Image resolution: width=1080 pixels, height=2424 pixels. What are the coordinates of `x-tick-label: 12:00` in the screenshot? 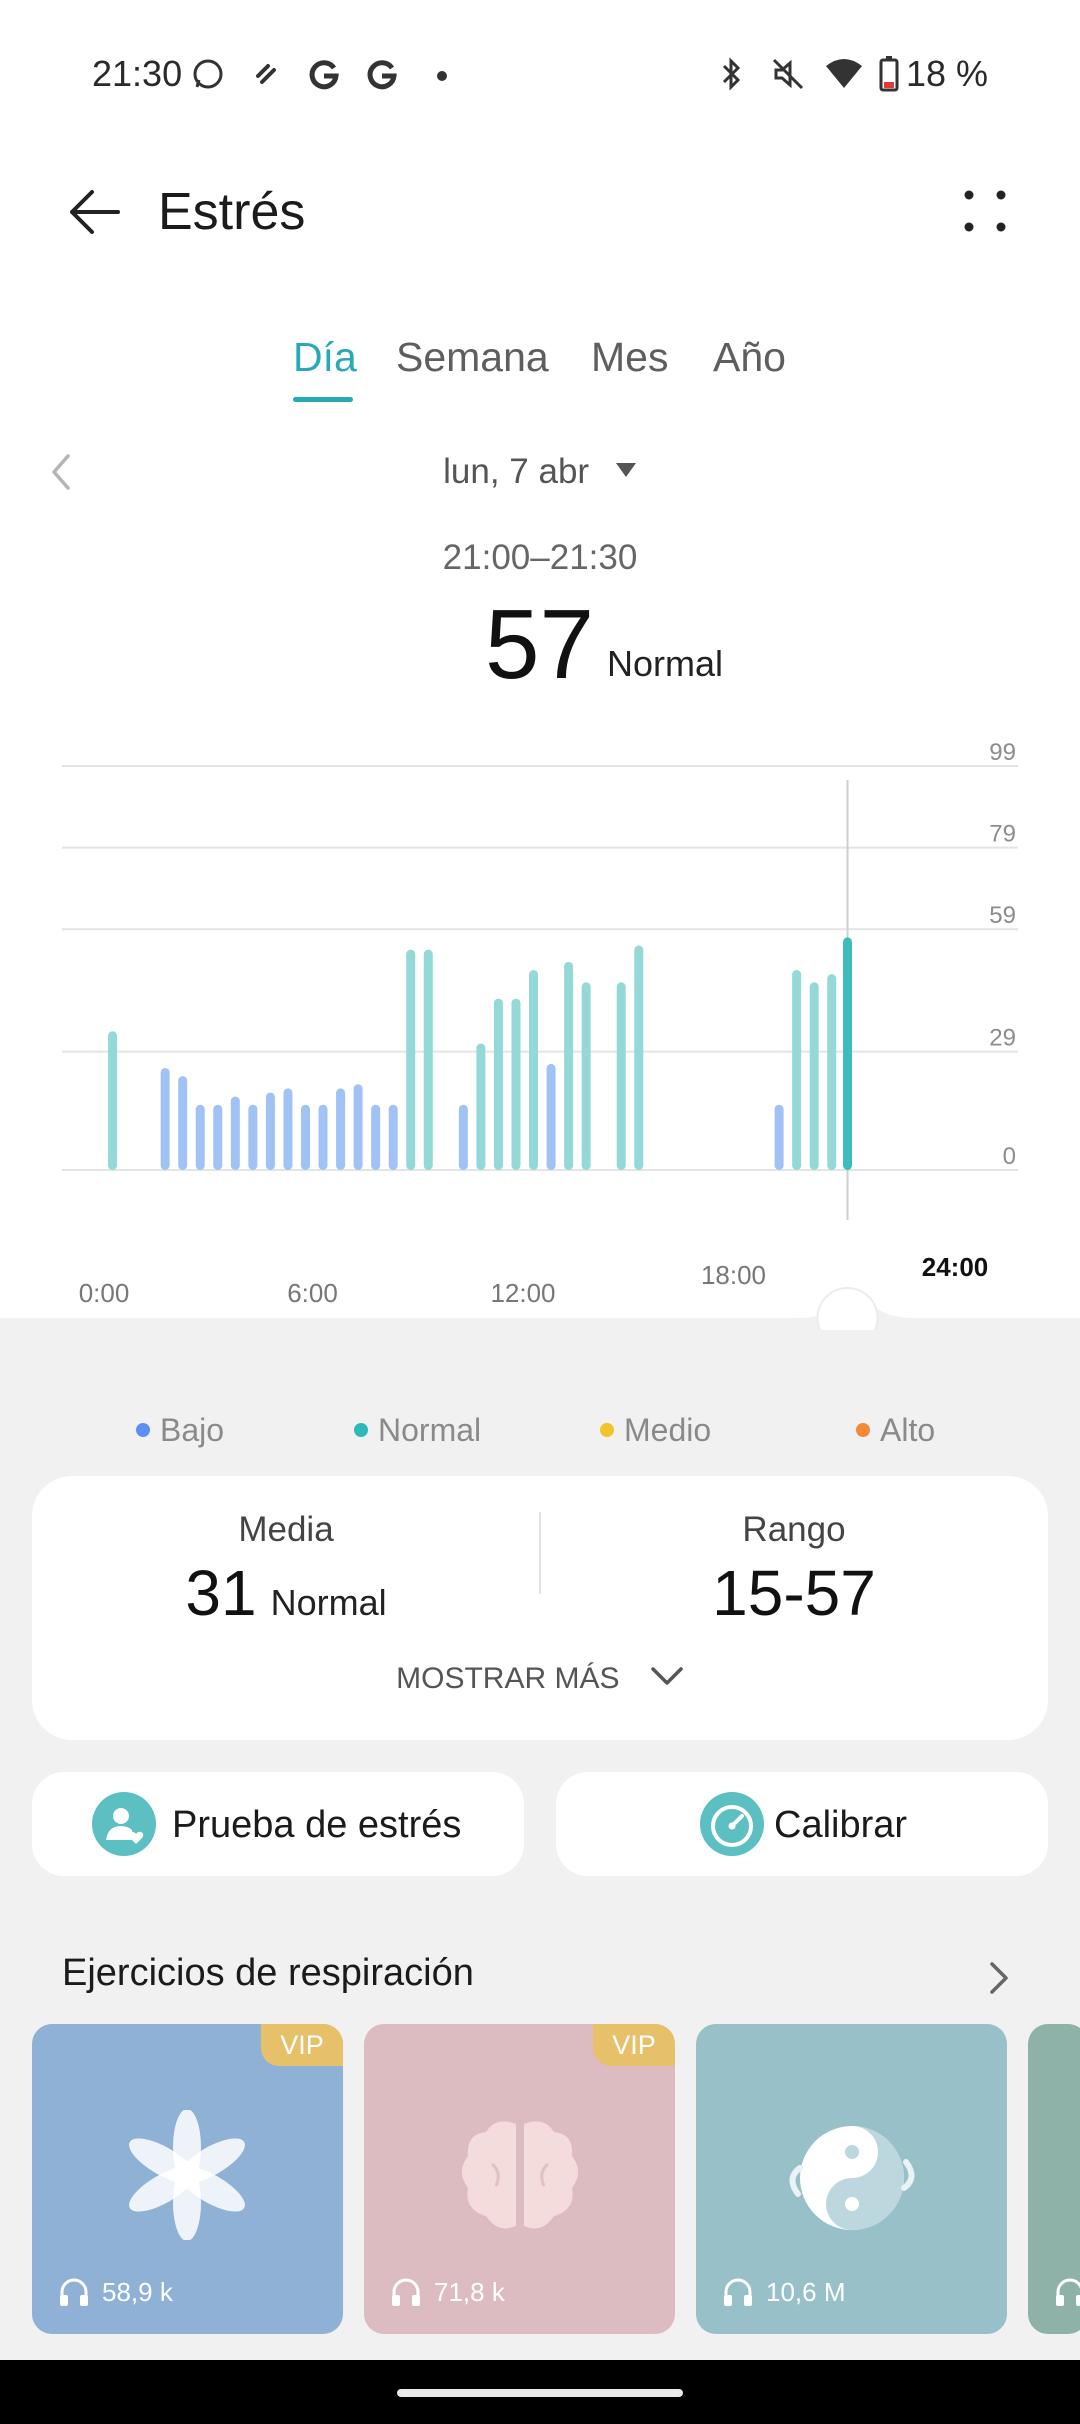 It's located at (522, 1293).